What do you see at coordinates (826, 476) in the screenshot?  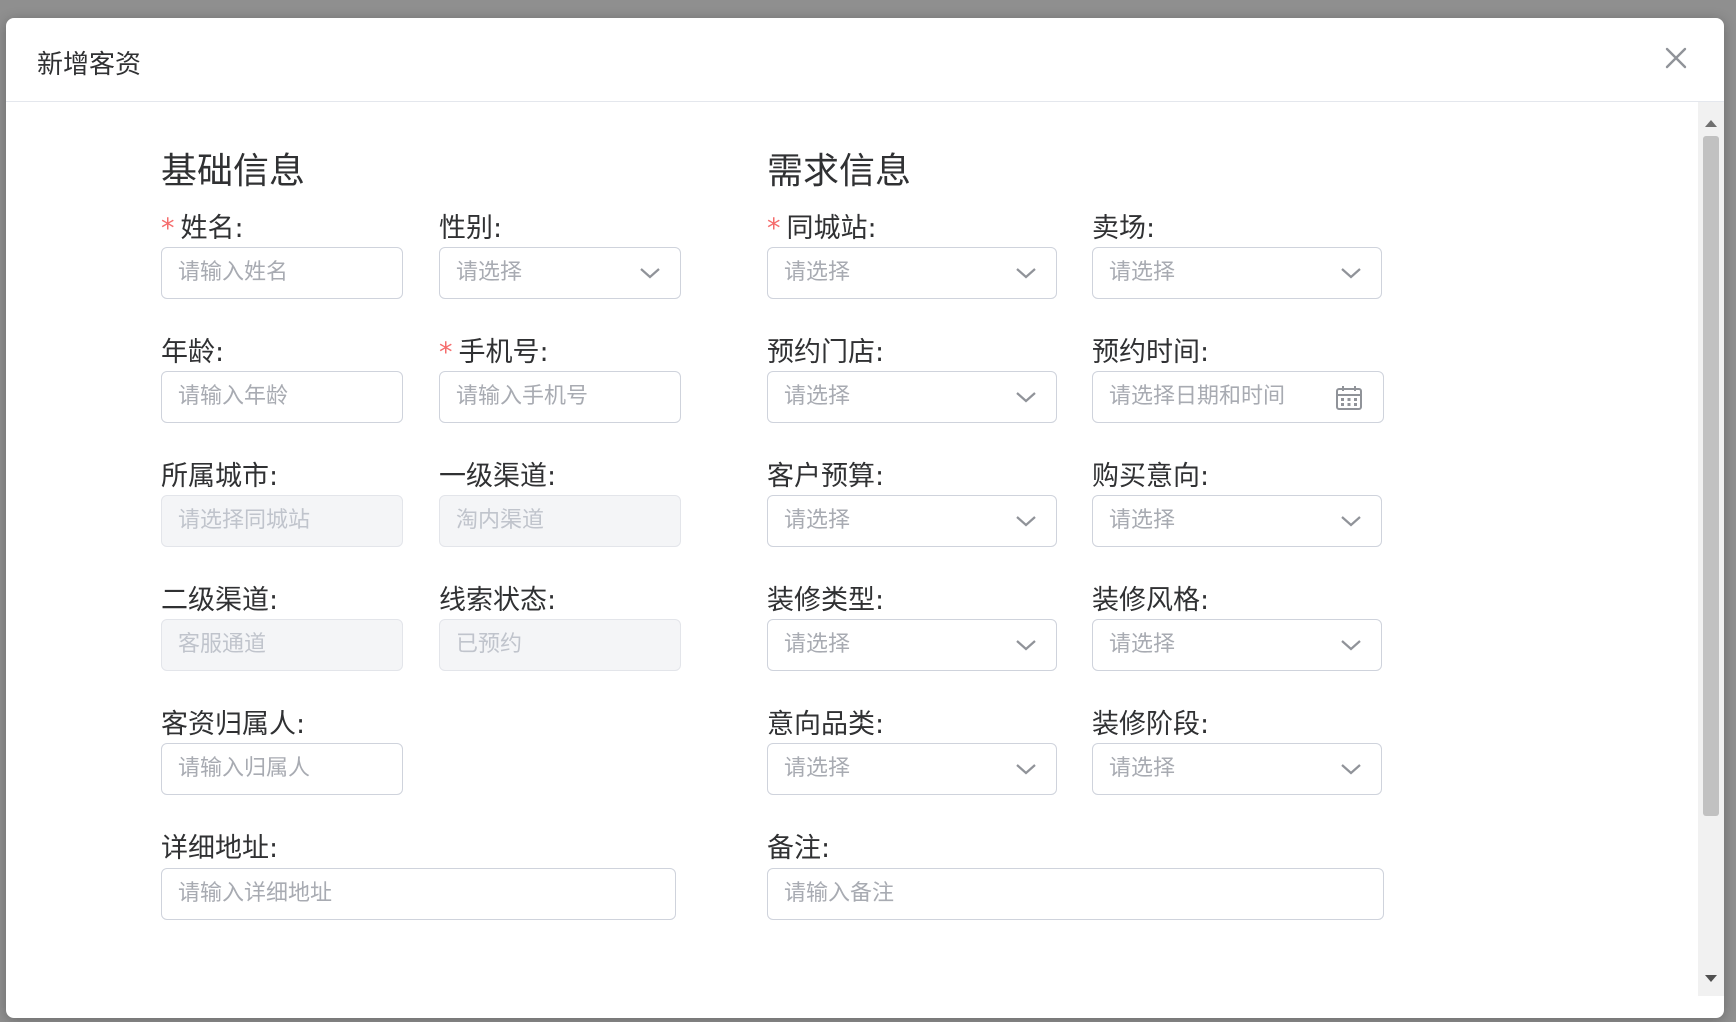 I see `budget-label: 客户预算:` at bounding box center [826, 476].